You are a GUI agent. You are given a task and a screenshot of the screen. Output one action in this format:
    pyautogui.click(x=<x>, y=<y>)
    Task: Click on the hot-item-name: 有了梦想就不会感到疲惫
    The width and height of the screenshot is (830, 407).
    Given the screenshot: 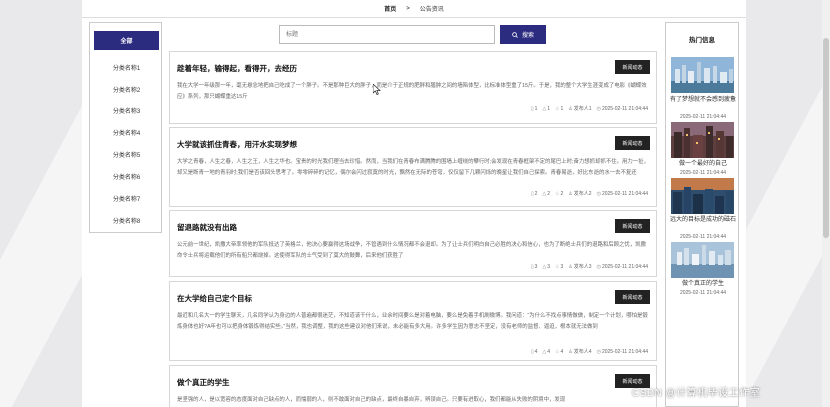 What is the action you would take?
    pyautogui.click(x=703, y=100)
    